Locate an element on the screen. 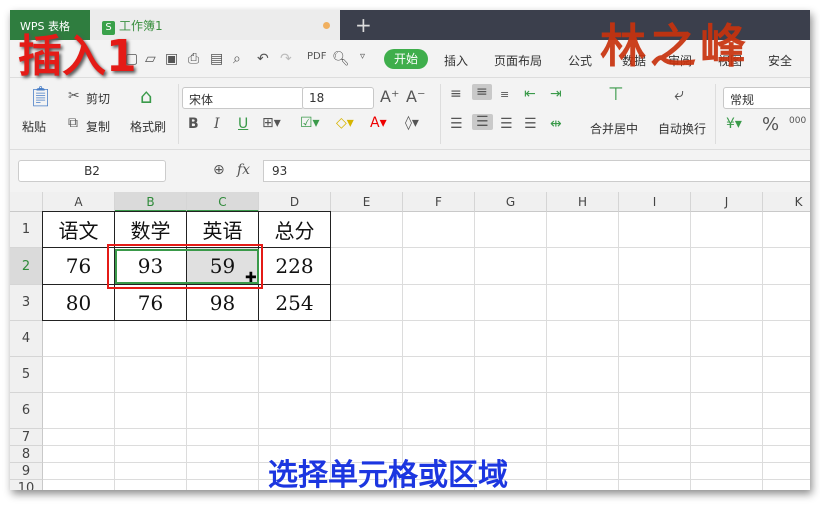 The image size is (820, 505). customize-dropdown-icon: ▿ is located at coordinates (362, 56).